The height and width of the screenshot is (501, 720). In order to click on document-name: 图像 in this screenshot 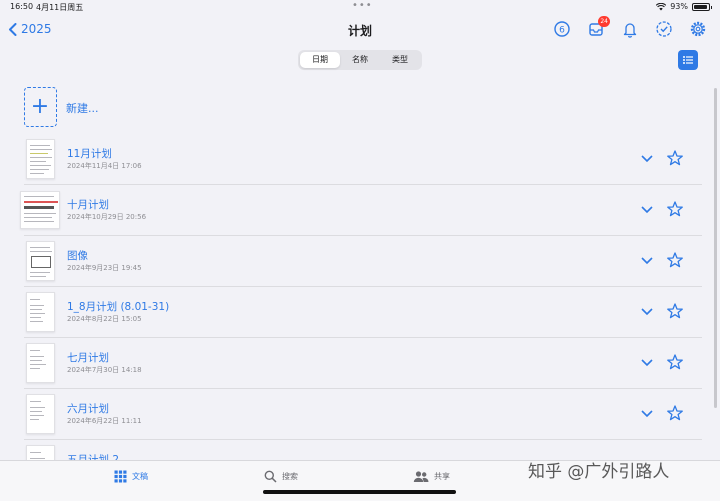, I will do `click(77, 256)`.